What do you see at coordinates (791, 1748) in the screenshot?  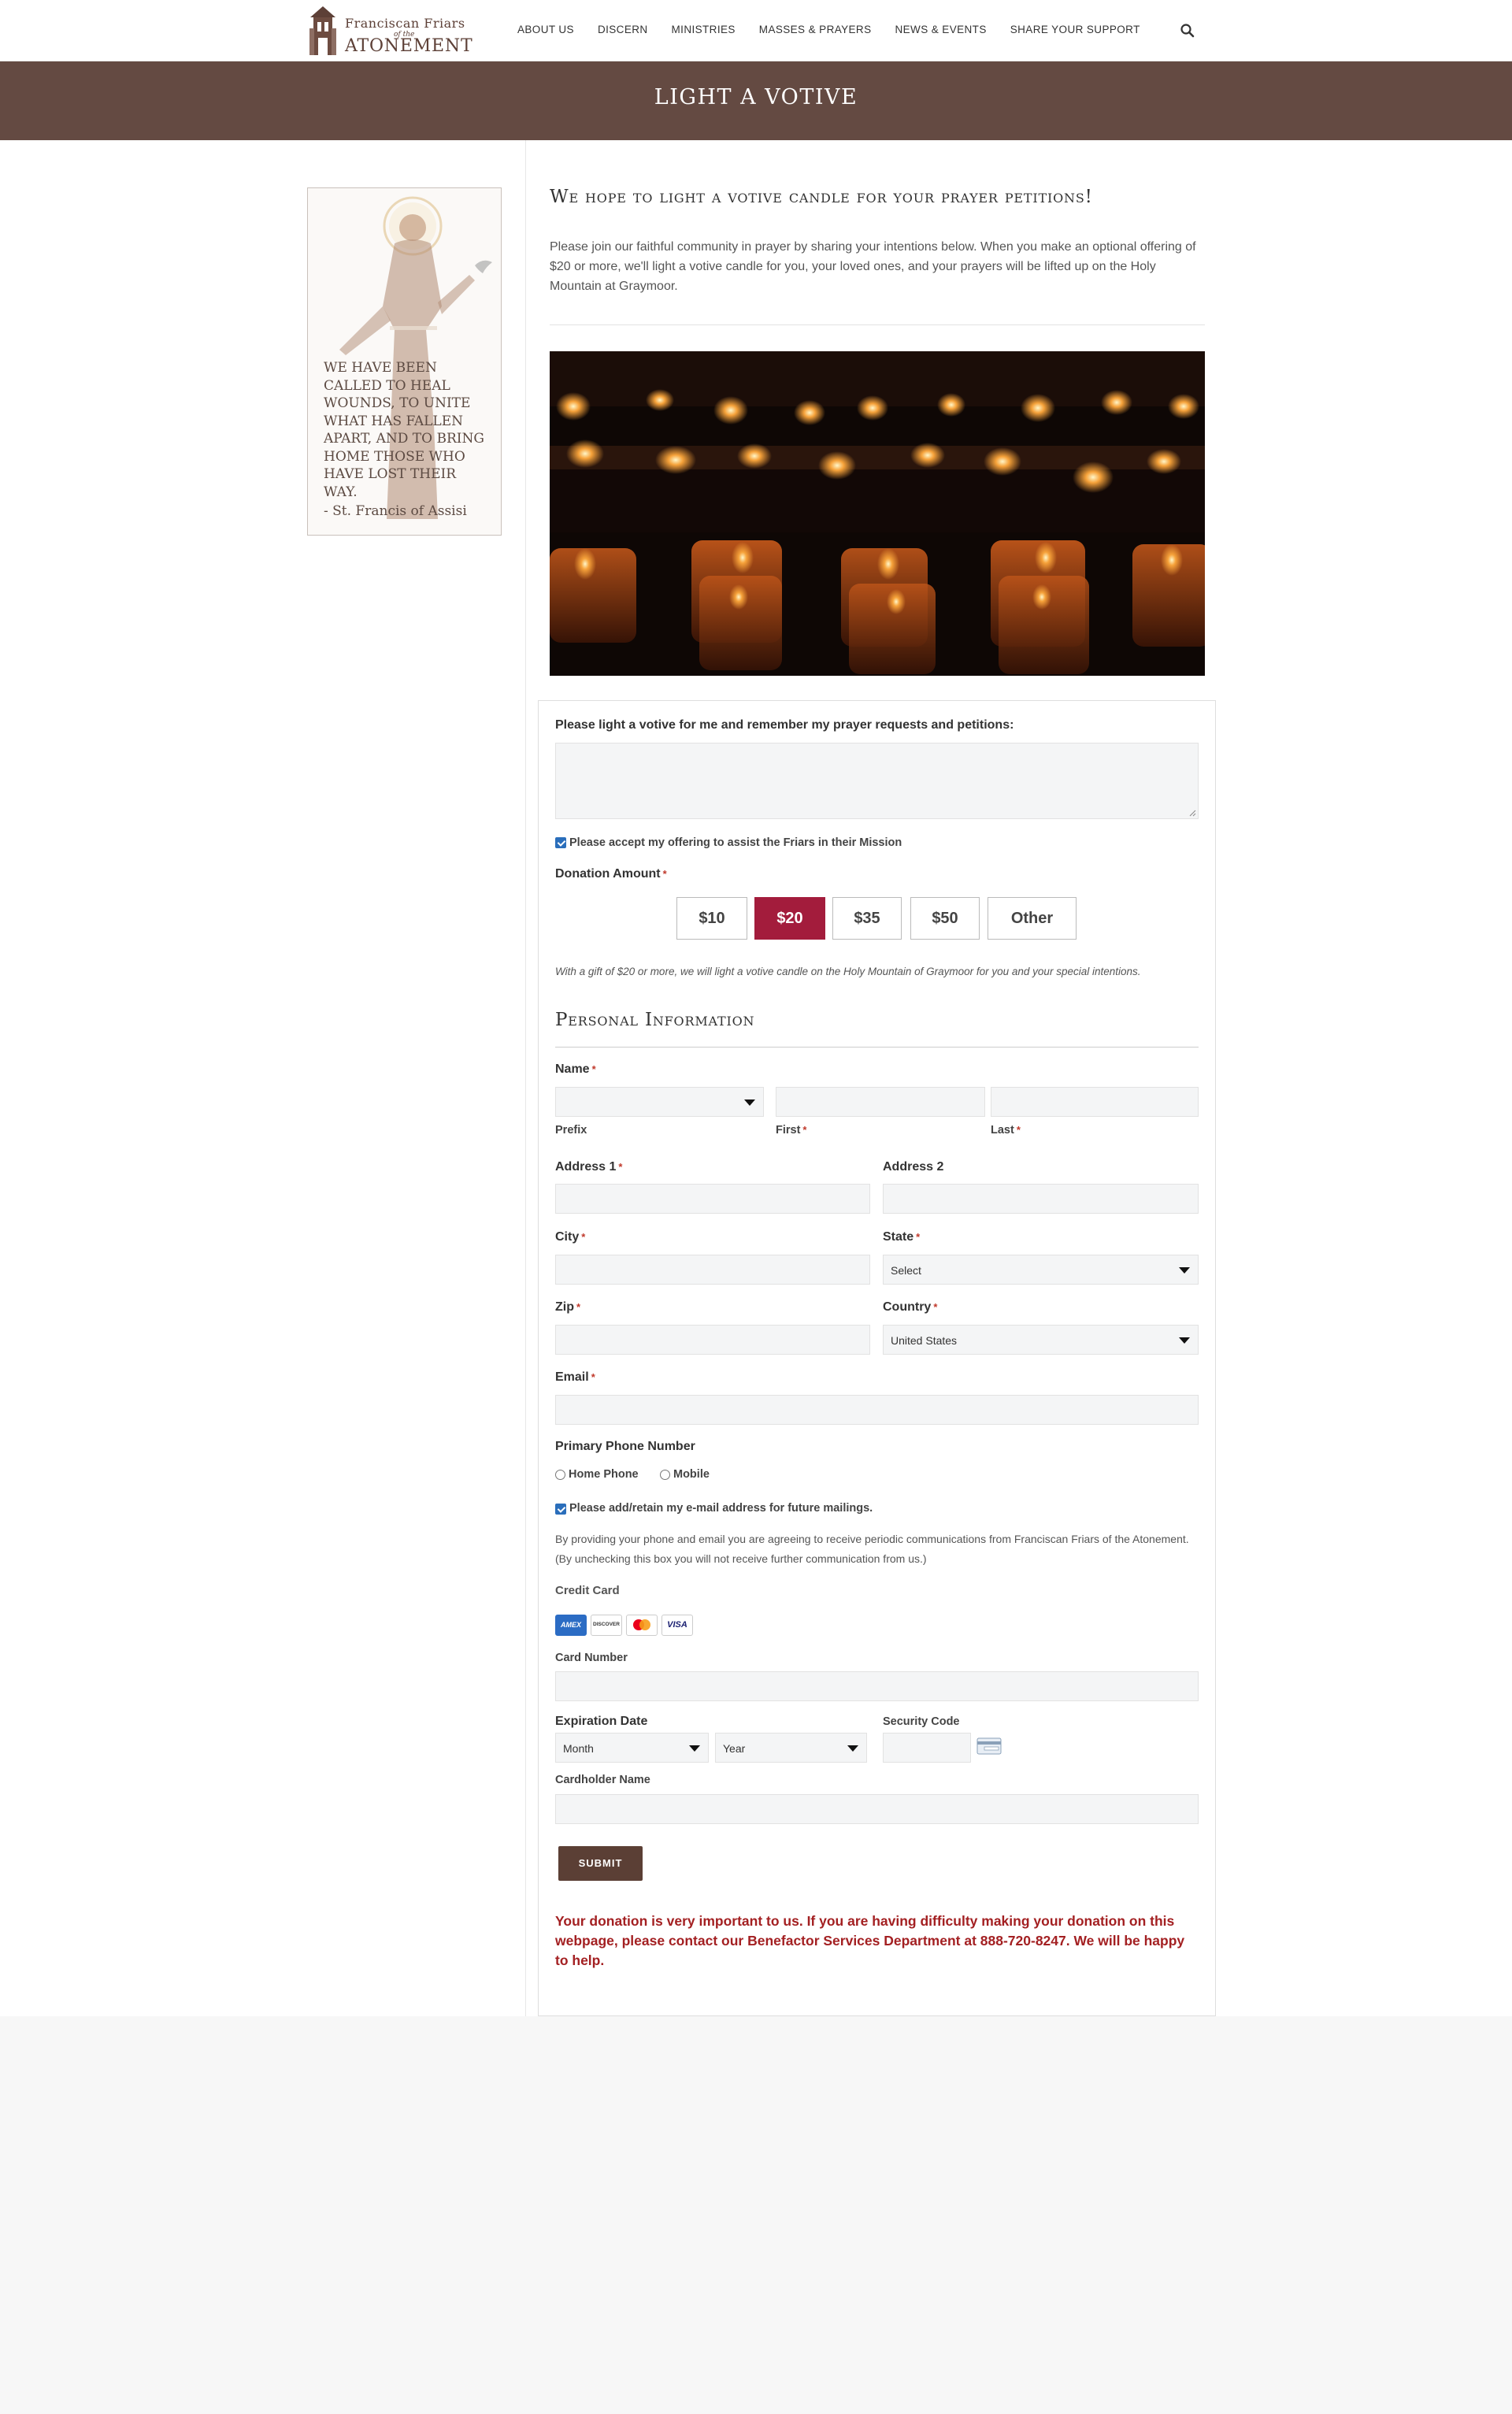 I see `expiration-year-select: Year` at bounding box center [791, 1748].